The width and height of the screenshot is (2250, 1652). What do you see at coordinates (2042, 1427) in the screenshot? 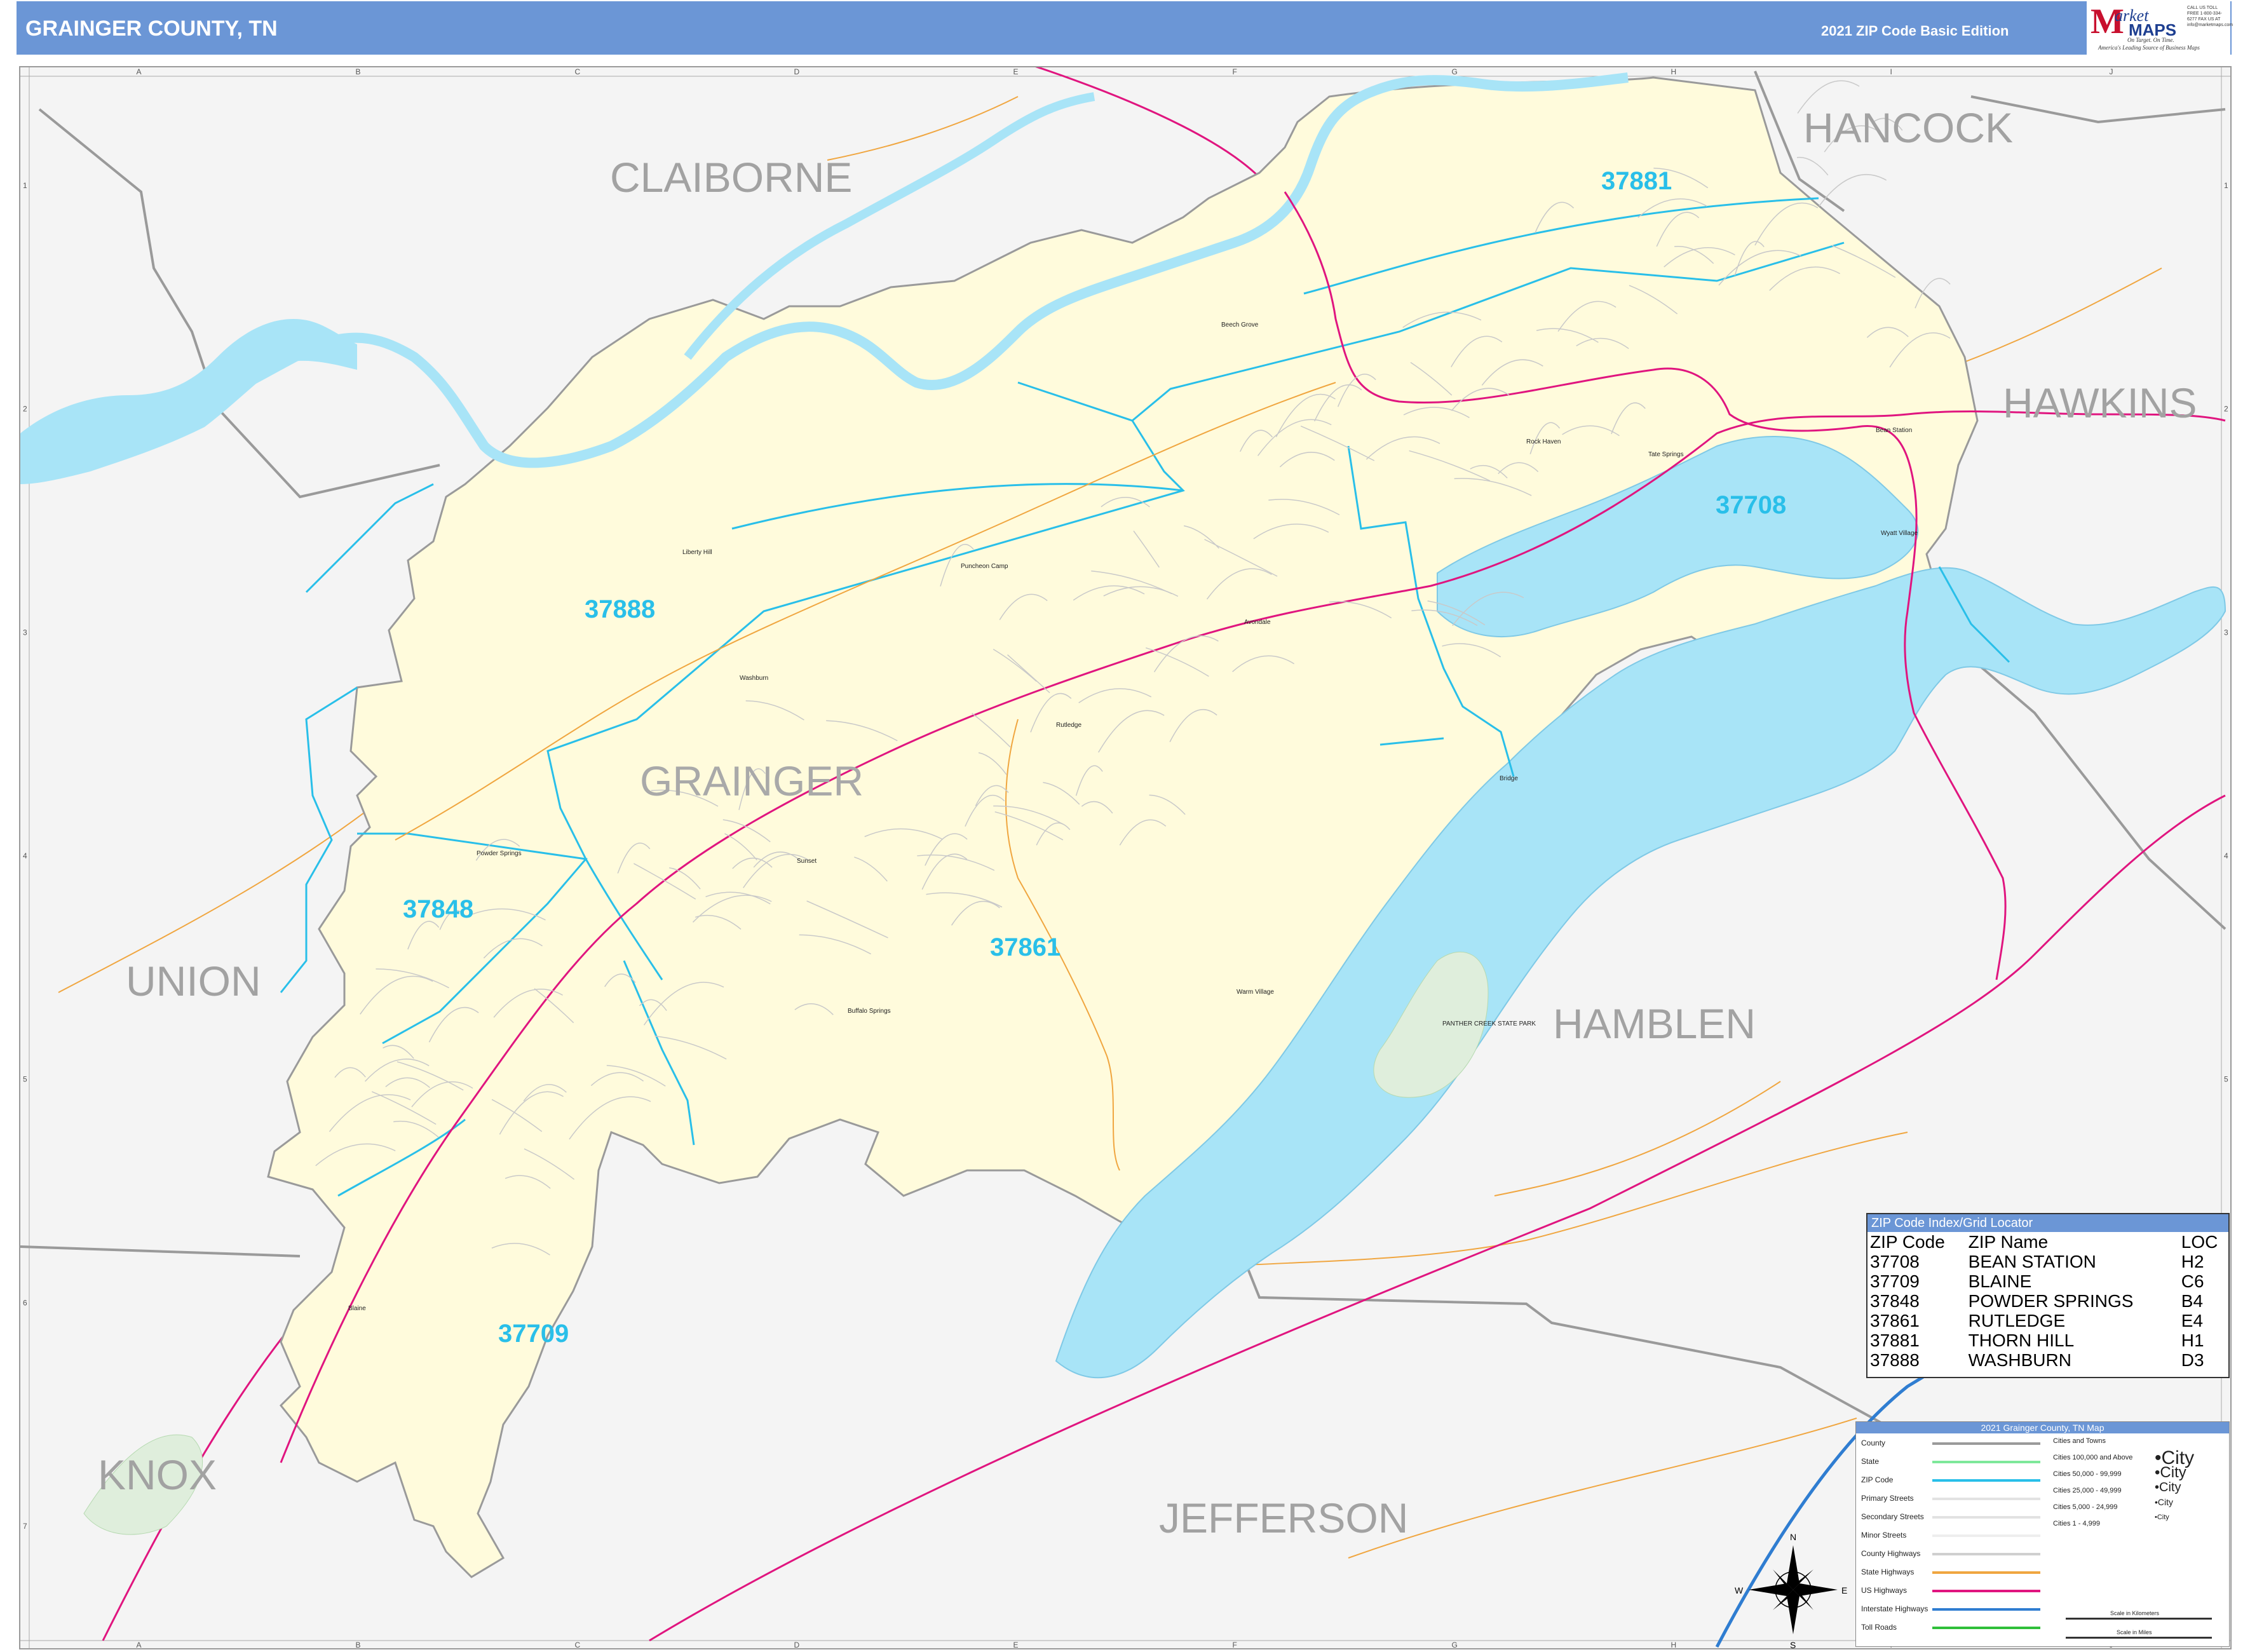
I see `legend-title: 2021 Grainger County, TN Map` at bounding box center [2042, 1427].